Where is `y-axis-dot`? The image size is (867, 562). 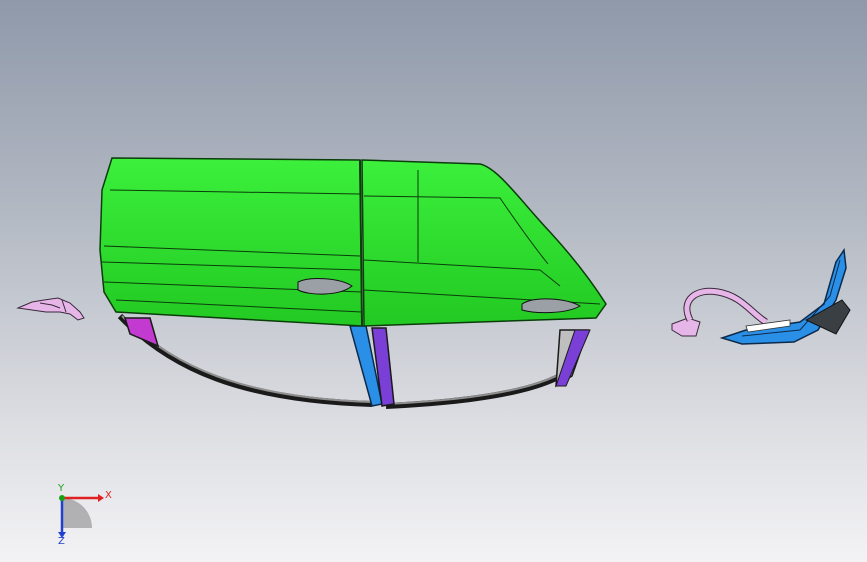 y-axis-dot is located at coordinates (62, 498).